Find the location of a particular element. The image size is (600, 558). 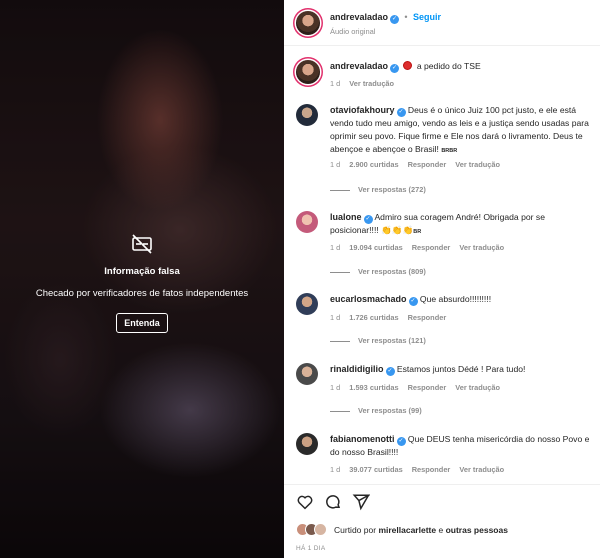

learn-more-button: Entenda is located at coordinates (142, 323).